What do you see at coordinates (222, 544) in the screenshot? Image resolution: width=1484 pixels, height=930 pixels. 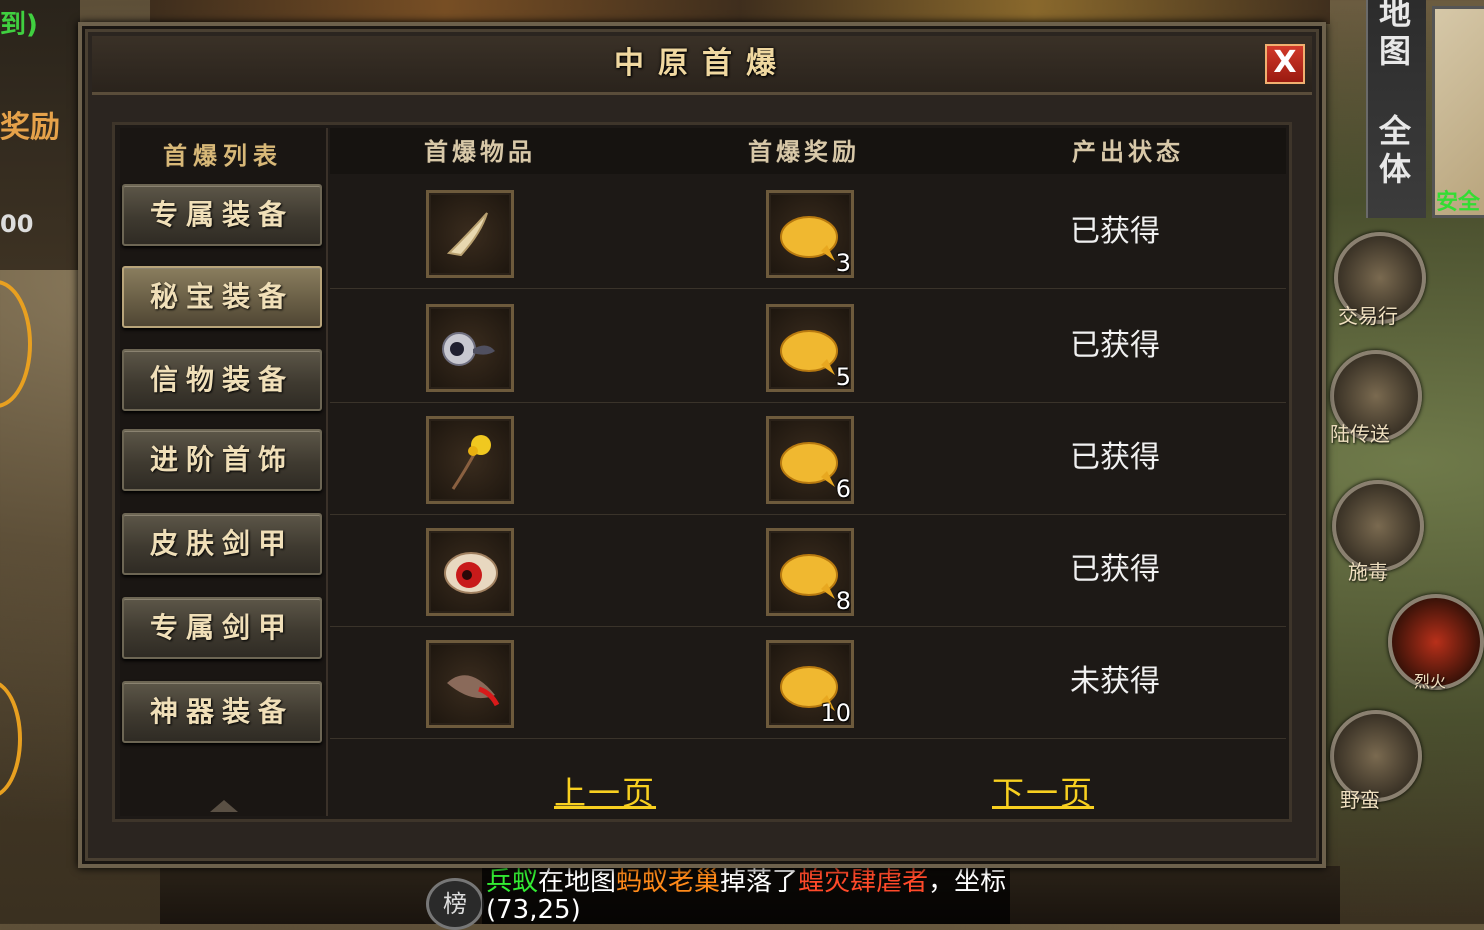 I see `category-skin-sword-armor: 皮肤剑甲` at bounding box center [222, 544].